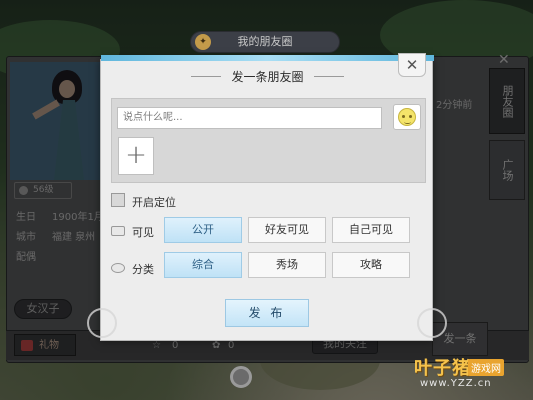 The height and width of the screenshot is (400, 533). I want to click on visibility-label: 可见, so click(143, 232).